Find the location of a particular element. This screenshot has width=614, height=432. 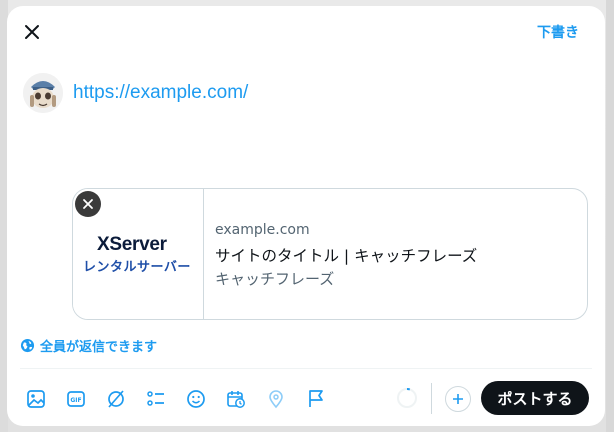

link-card-description: キャッチフレーズ is located at coordinates (275, 279).